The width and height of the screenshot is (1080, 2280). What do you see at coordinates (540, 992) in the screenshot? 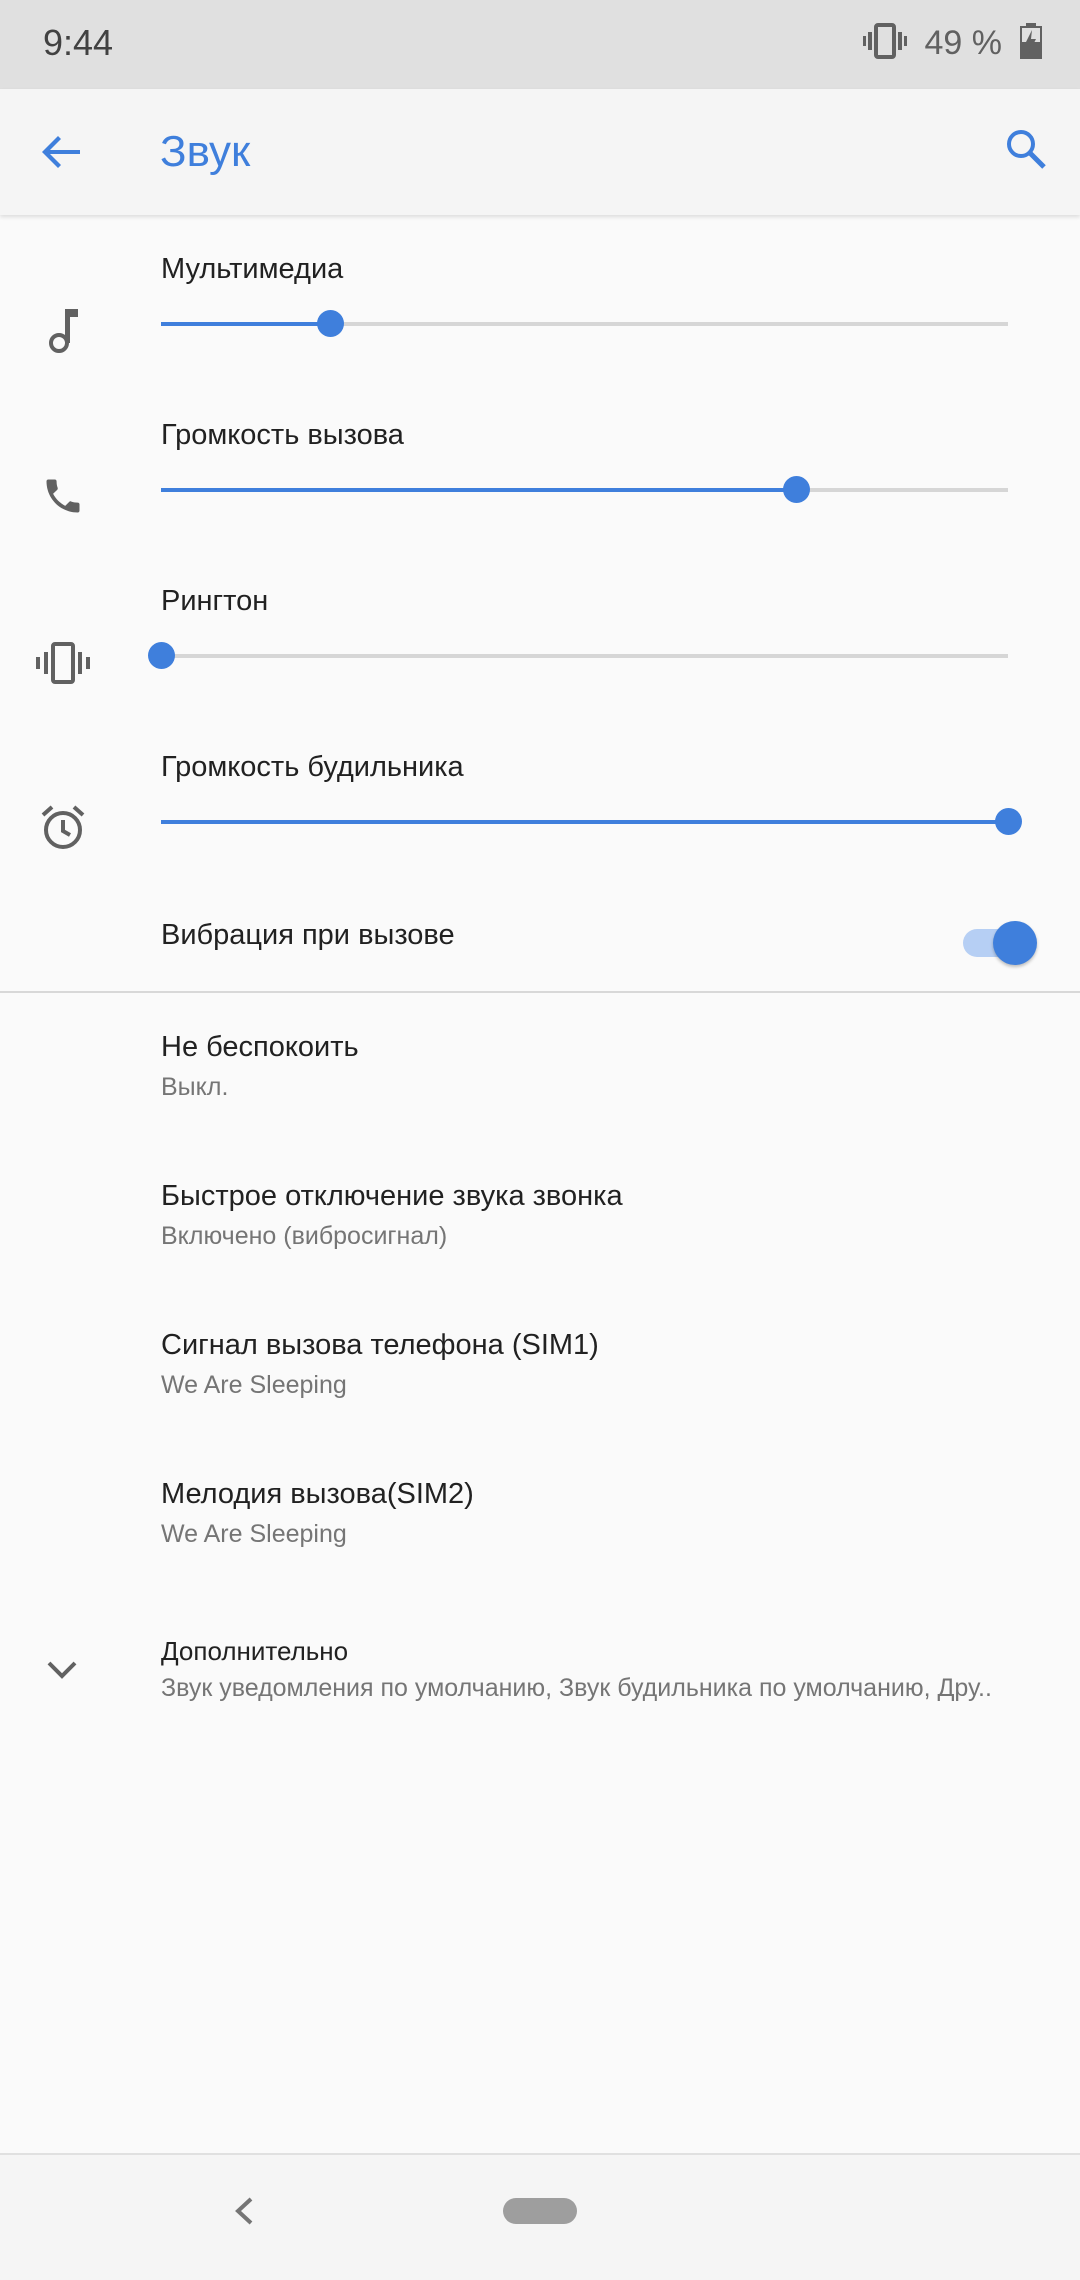
I see `divider` at bounding box center [540, 992].